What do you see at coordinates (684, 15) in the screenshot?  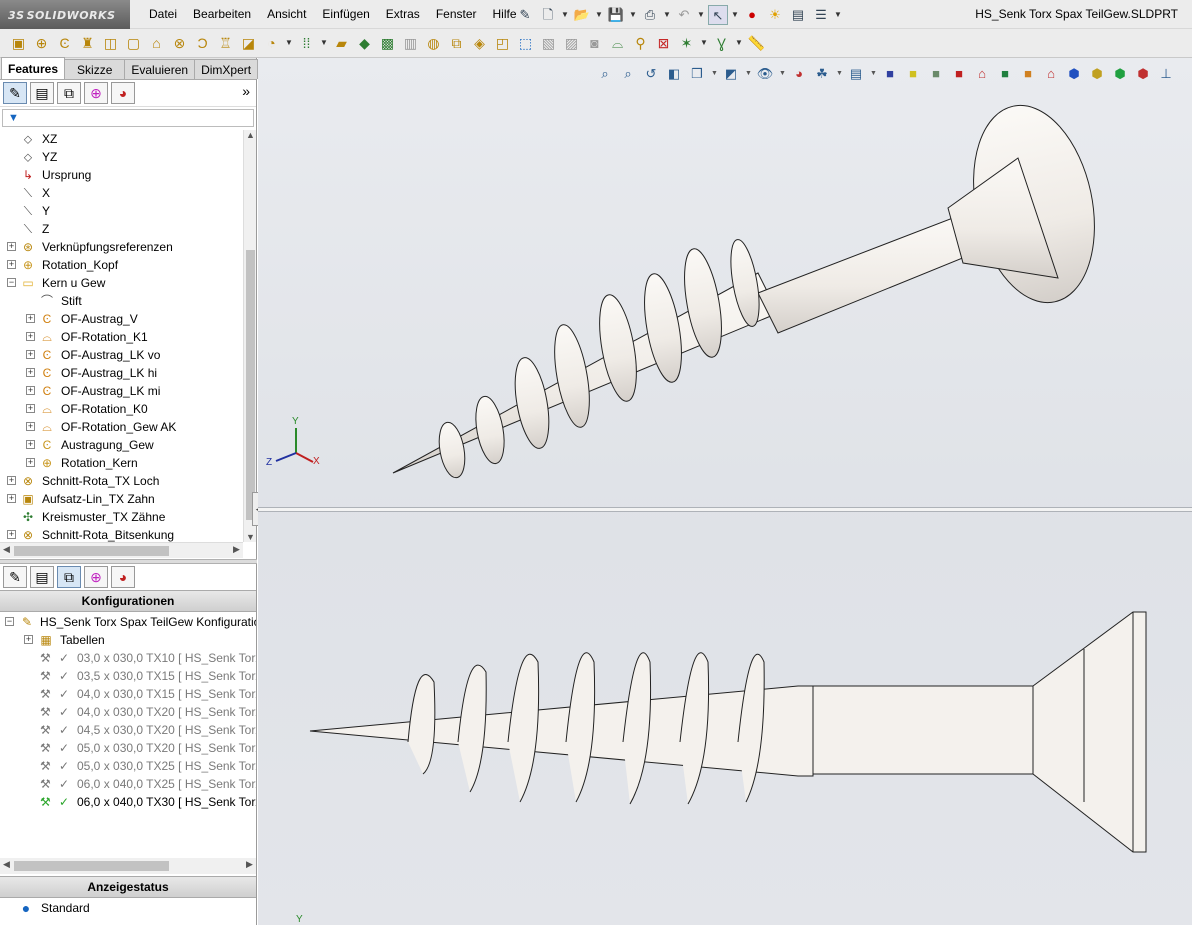 I see `undo-icon: ↶` at bounding box center [684, 15].